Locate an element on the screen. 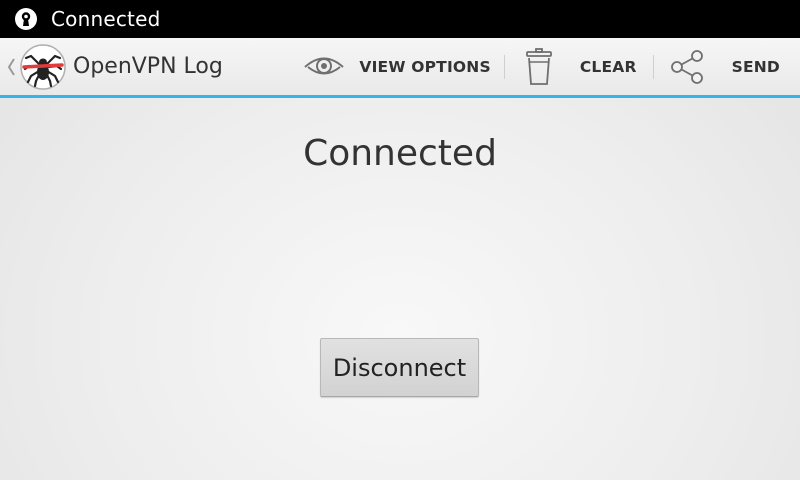 The width and height of the screenshot is (800, 480). disconnect-button: Disconnect is located at coordinates (399, 367).